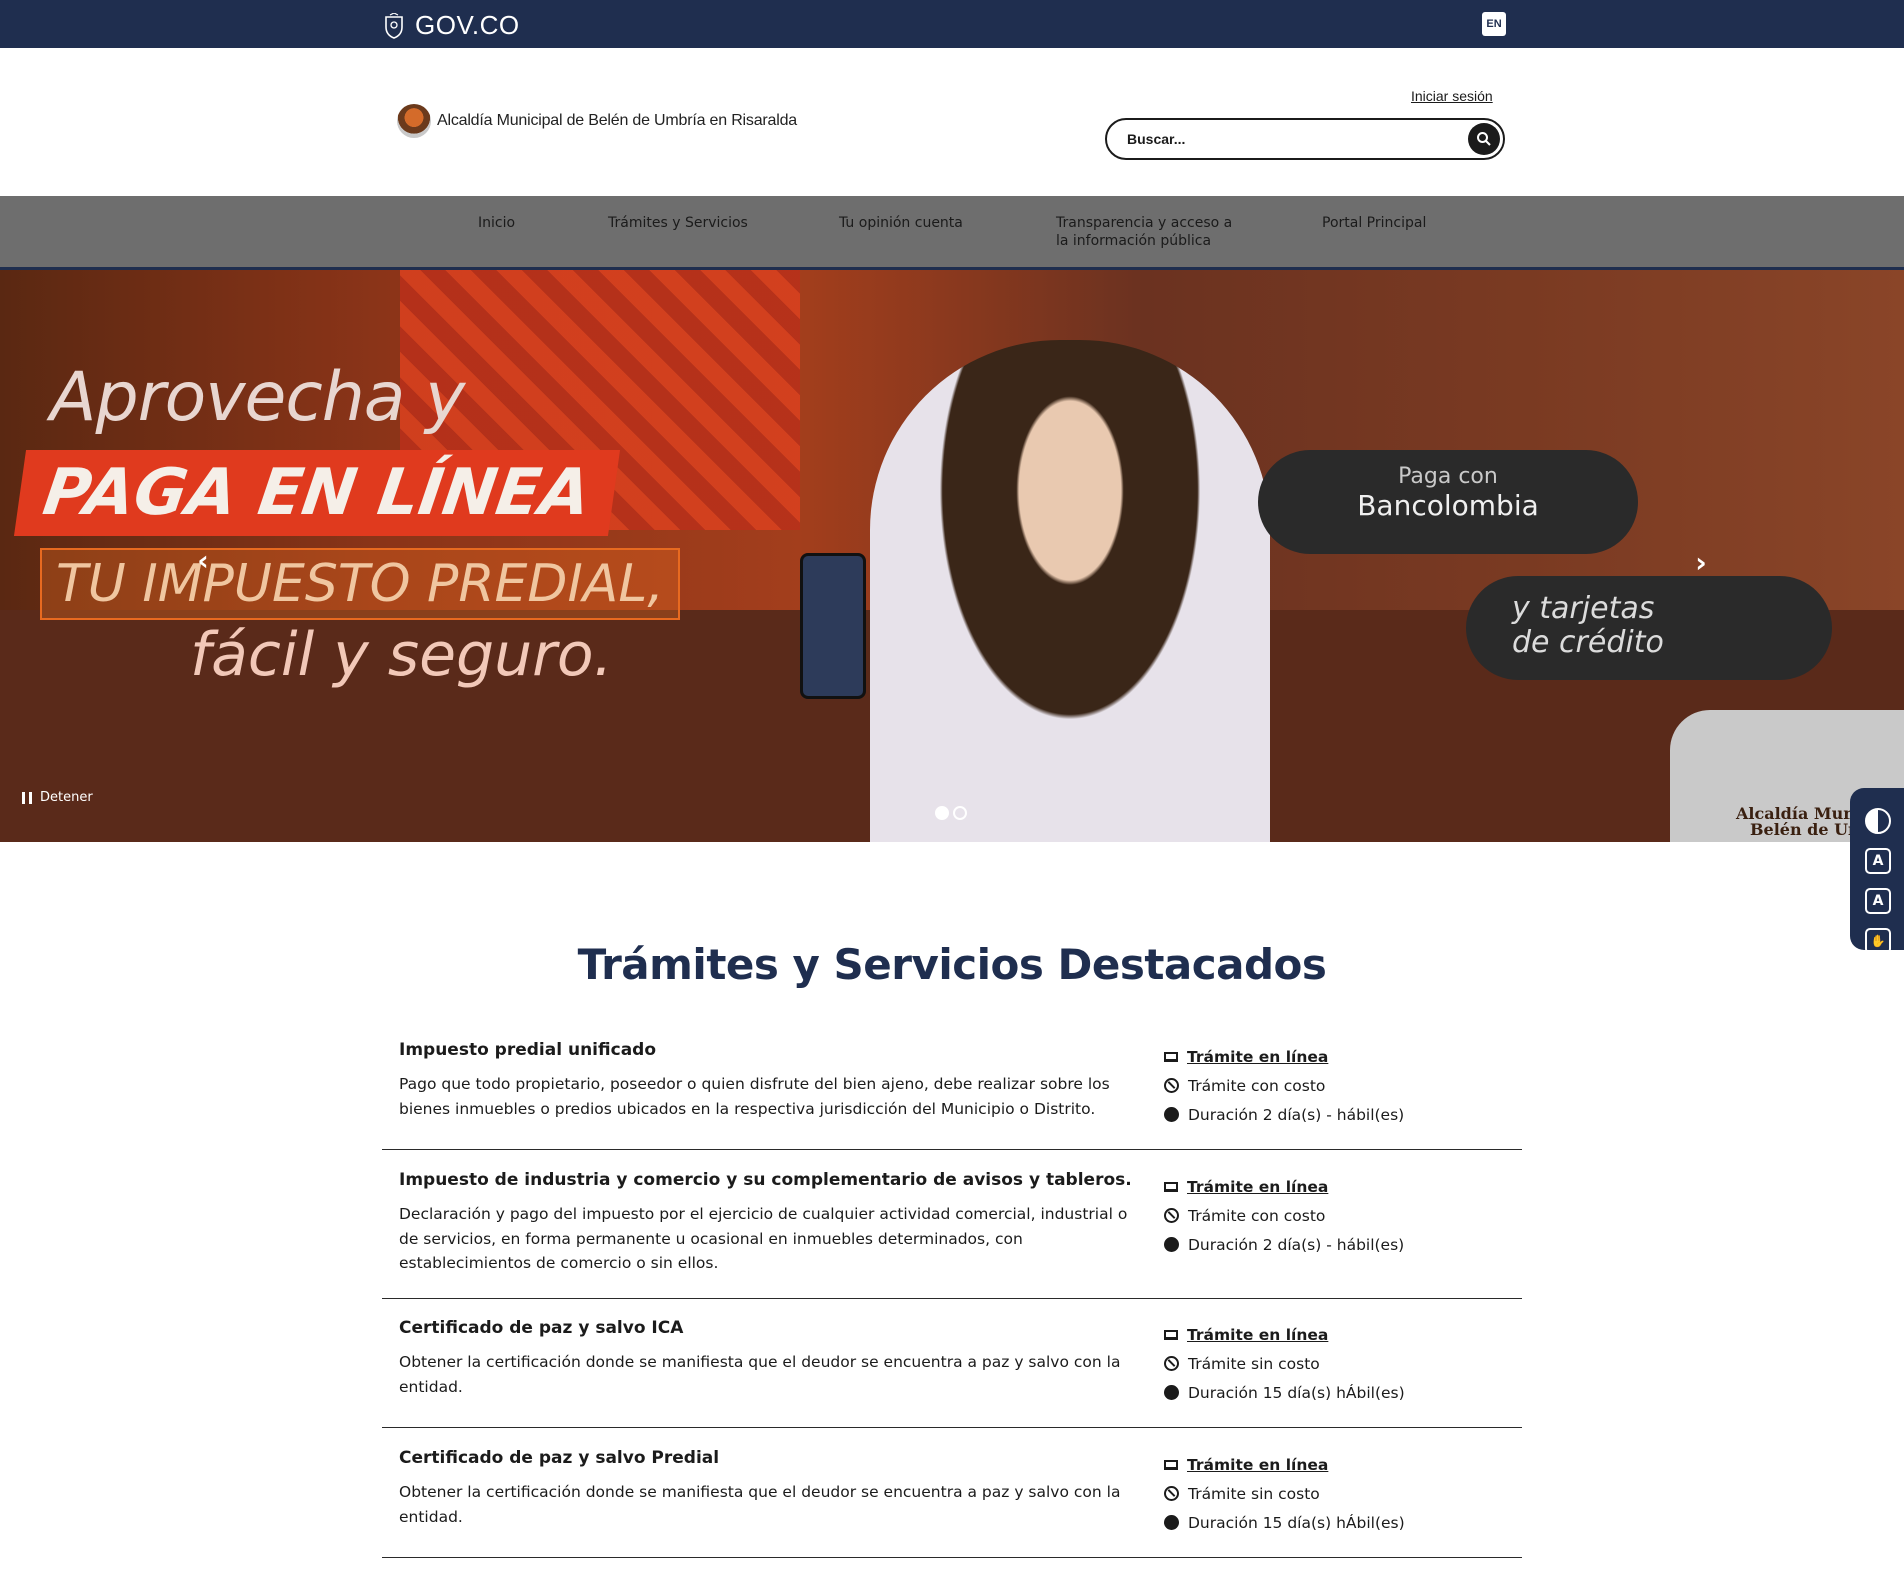 The image size is (1904, 1588). What do you see at coordinates (678, 223) in the screenshot?
I see `nav-item-tramites: Trámites y Servicios` at bounding box center [678, 223].